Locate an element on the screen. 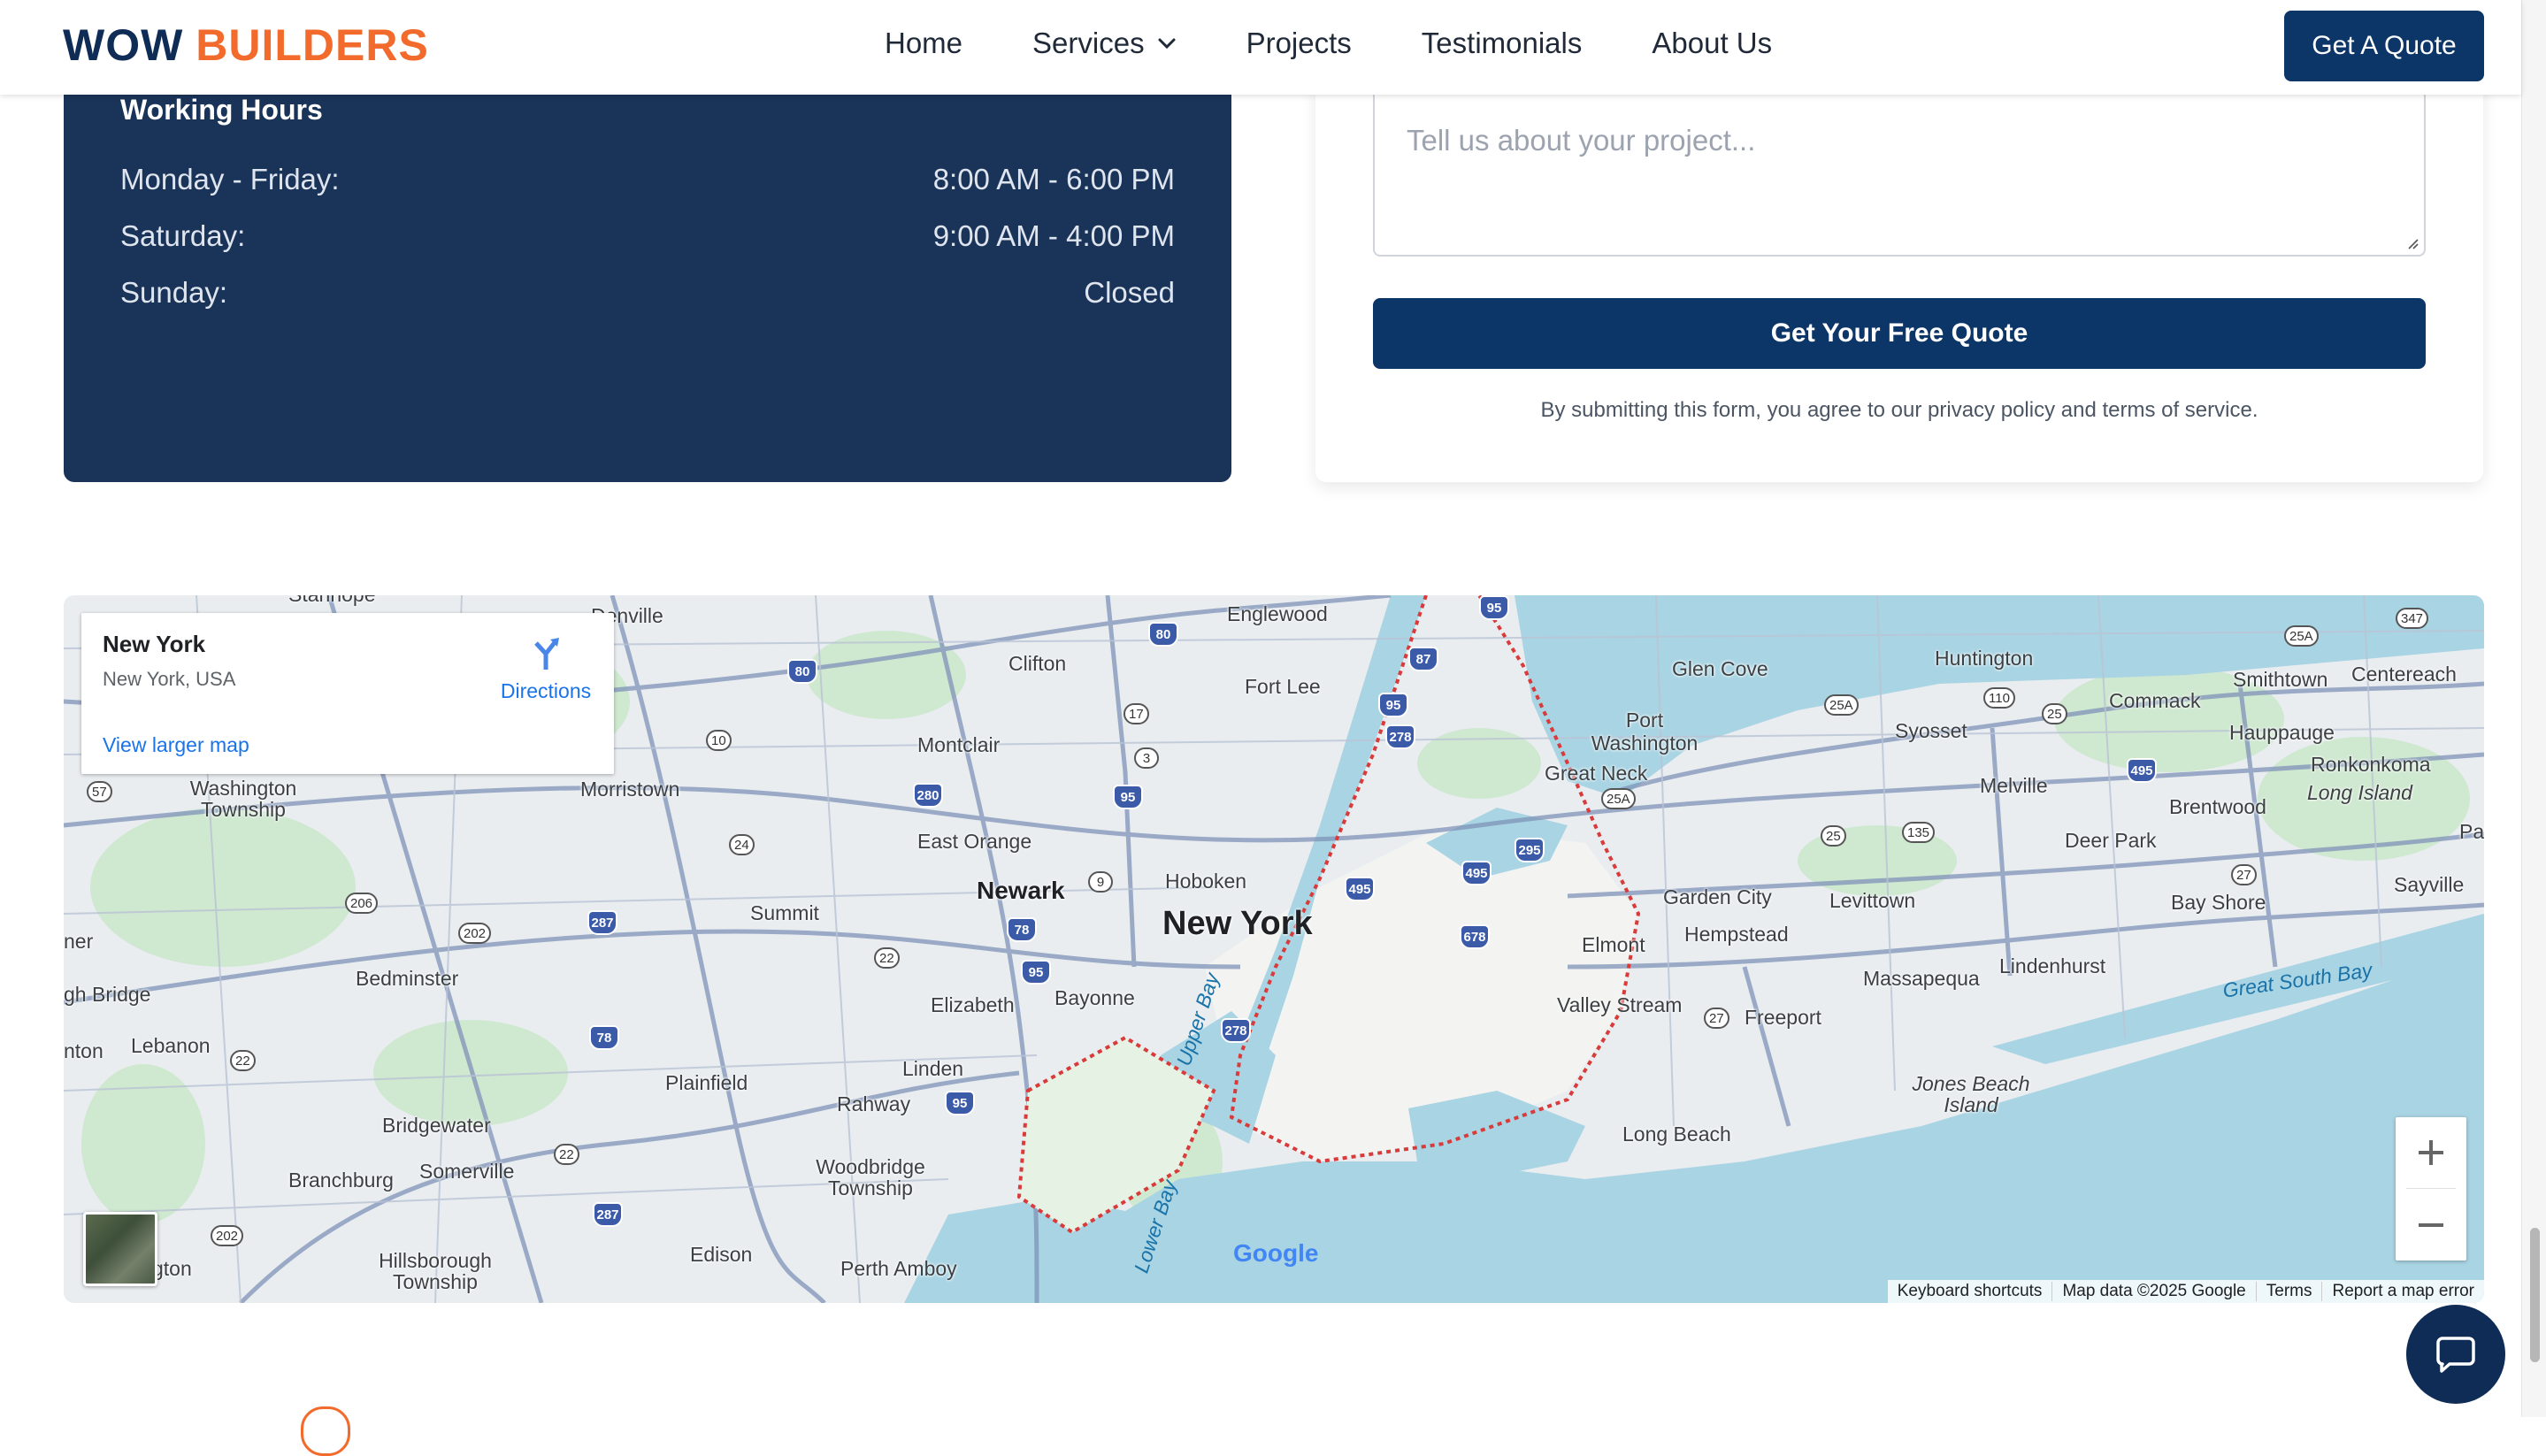 The height and width of the screenshot is (1456, 2546). map-label-port-washington: Port Washington is located at coordinates (1645, 732).